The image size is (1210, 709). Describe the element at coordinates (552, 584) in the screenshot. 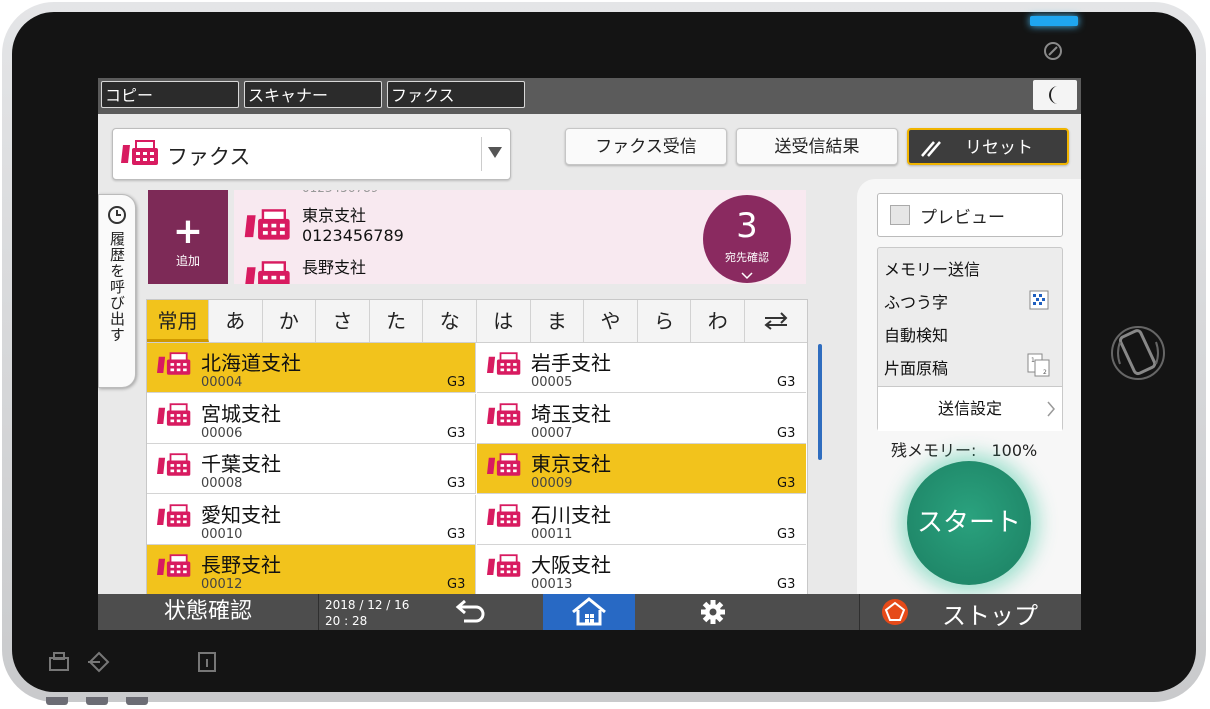

I see `address-number: 00013` at that location.